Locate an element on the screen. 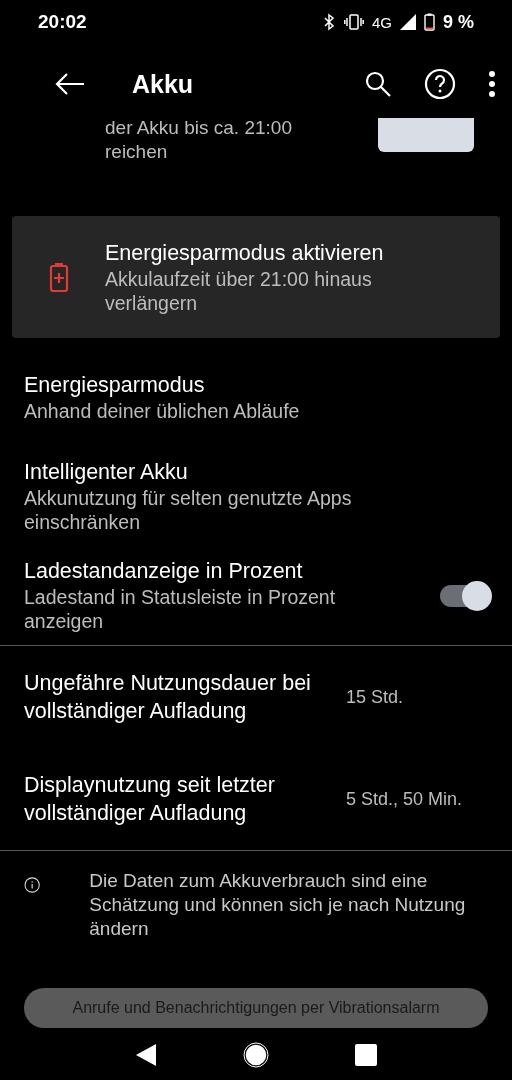 The height and width of the screenshot is (1080, 512). setting-title: Ladestandanzeige in Prozent is located at coordinates (164, 571).